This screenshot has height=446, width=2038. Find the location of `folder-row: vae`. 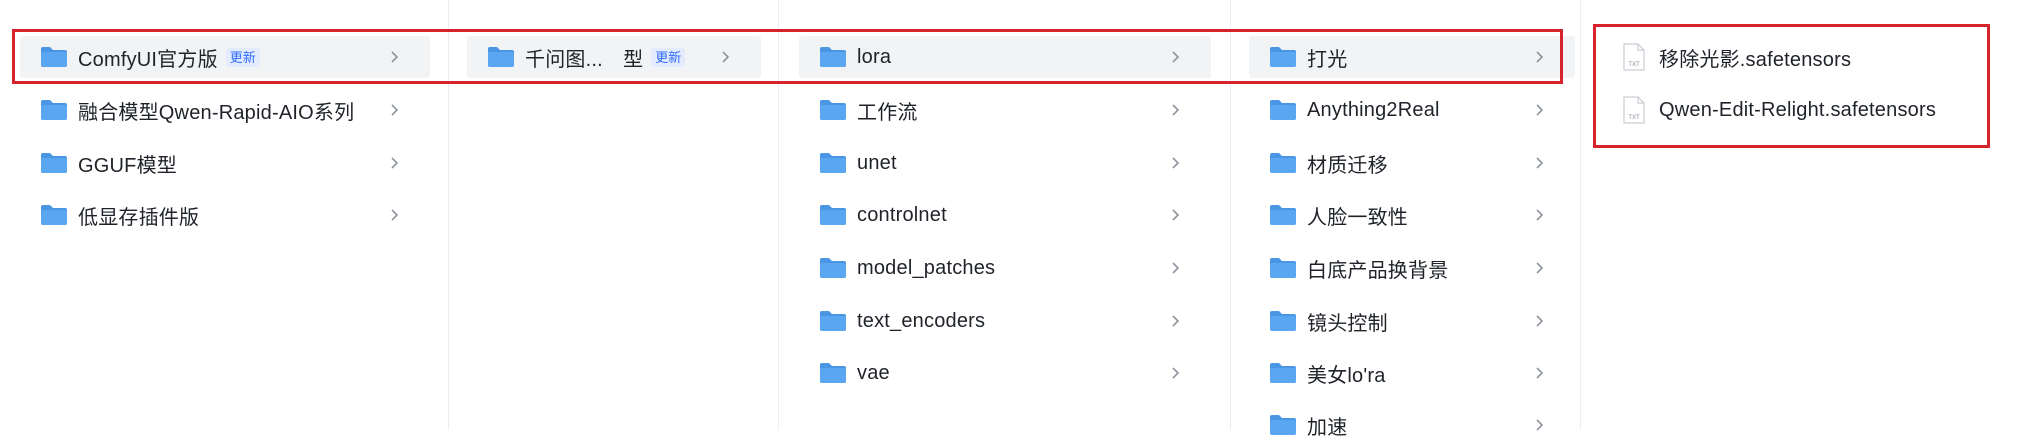

folder-row: vae is located at coordinates (1005, 373).